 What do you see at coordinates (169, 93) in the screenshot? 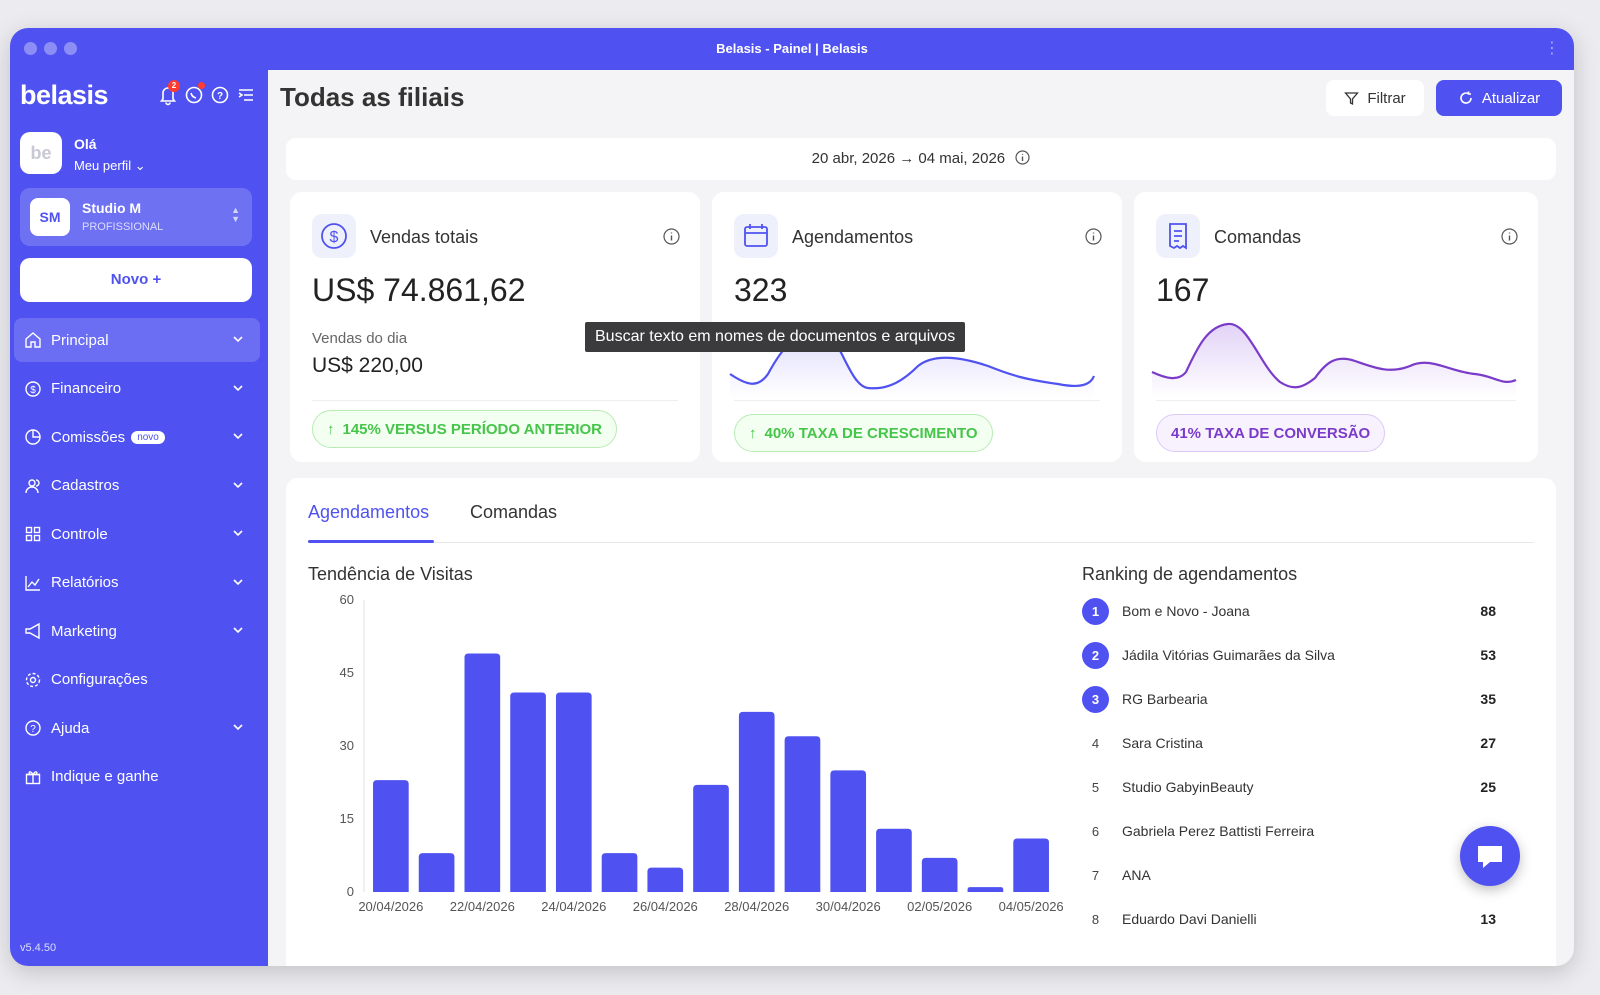
I see `bell-icon: 2` at bounding box center [169, 93].